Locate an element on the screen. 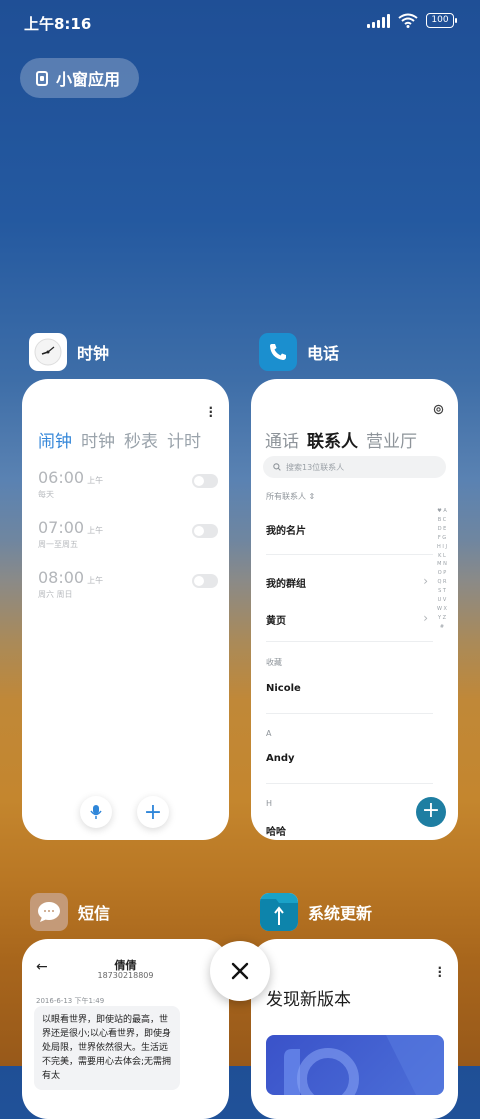 This screenshot has height=1119, width=480. update-banner-image is located at coordinates (355, 1065).